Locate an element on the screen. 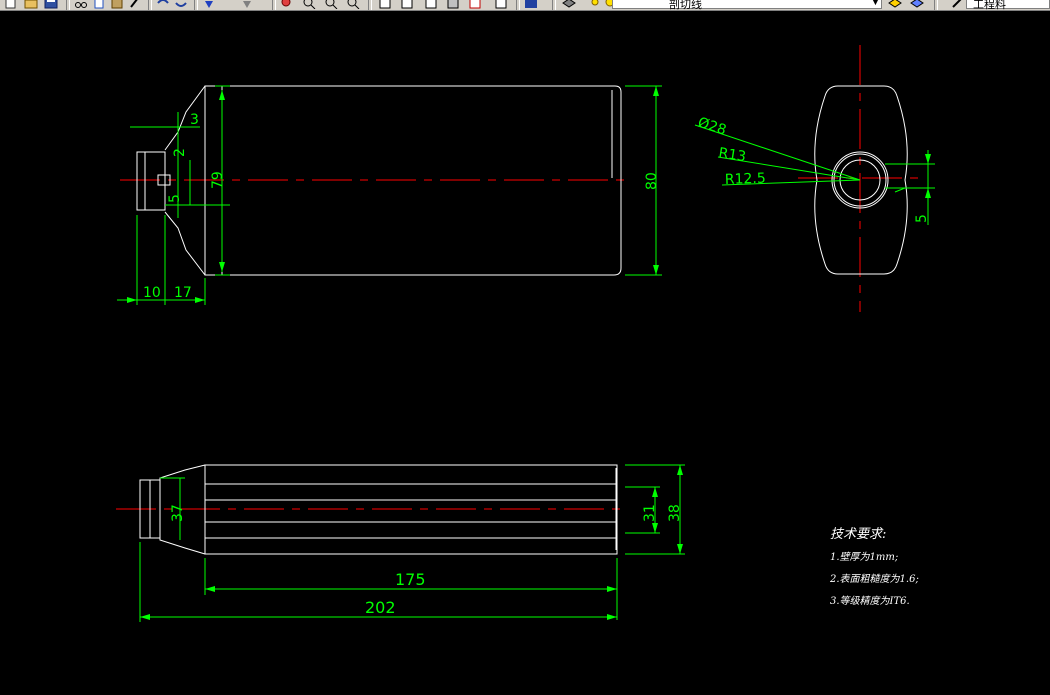 This screenshot has width=1050, height=695. dim-r13: R13 is located at coordinates (732, 155).